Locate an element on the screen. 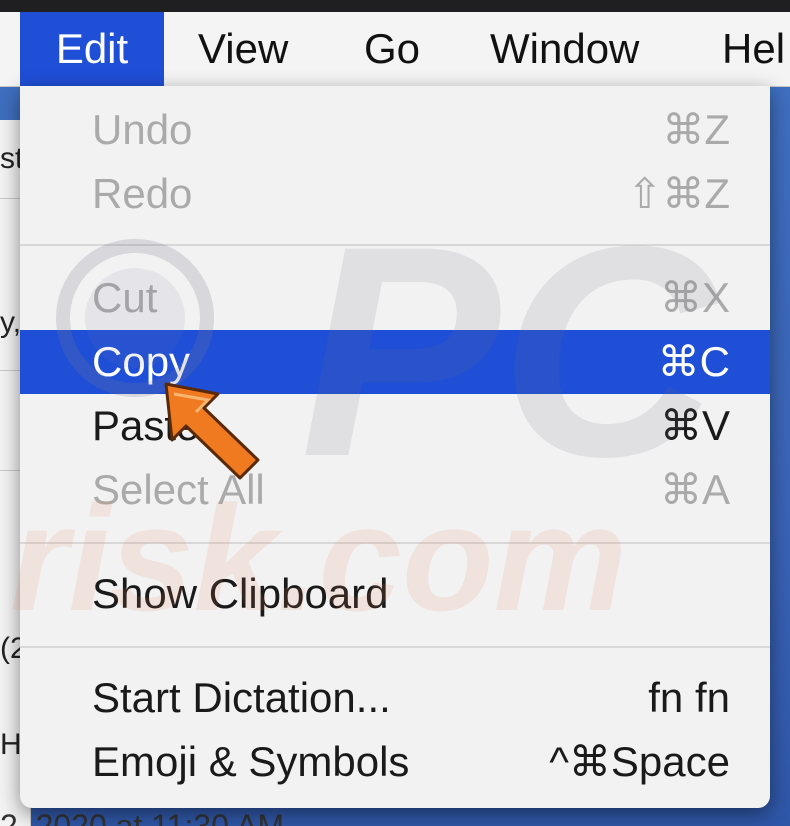 Image resolution: width=790 pixels, height=826 pixels. menu-item-shortcut: ⇧⌘Z is located at coordinates (678, 193).